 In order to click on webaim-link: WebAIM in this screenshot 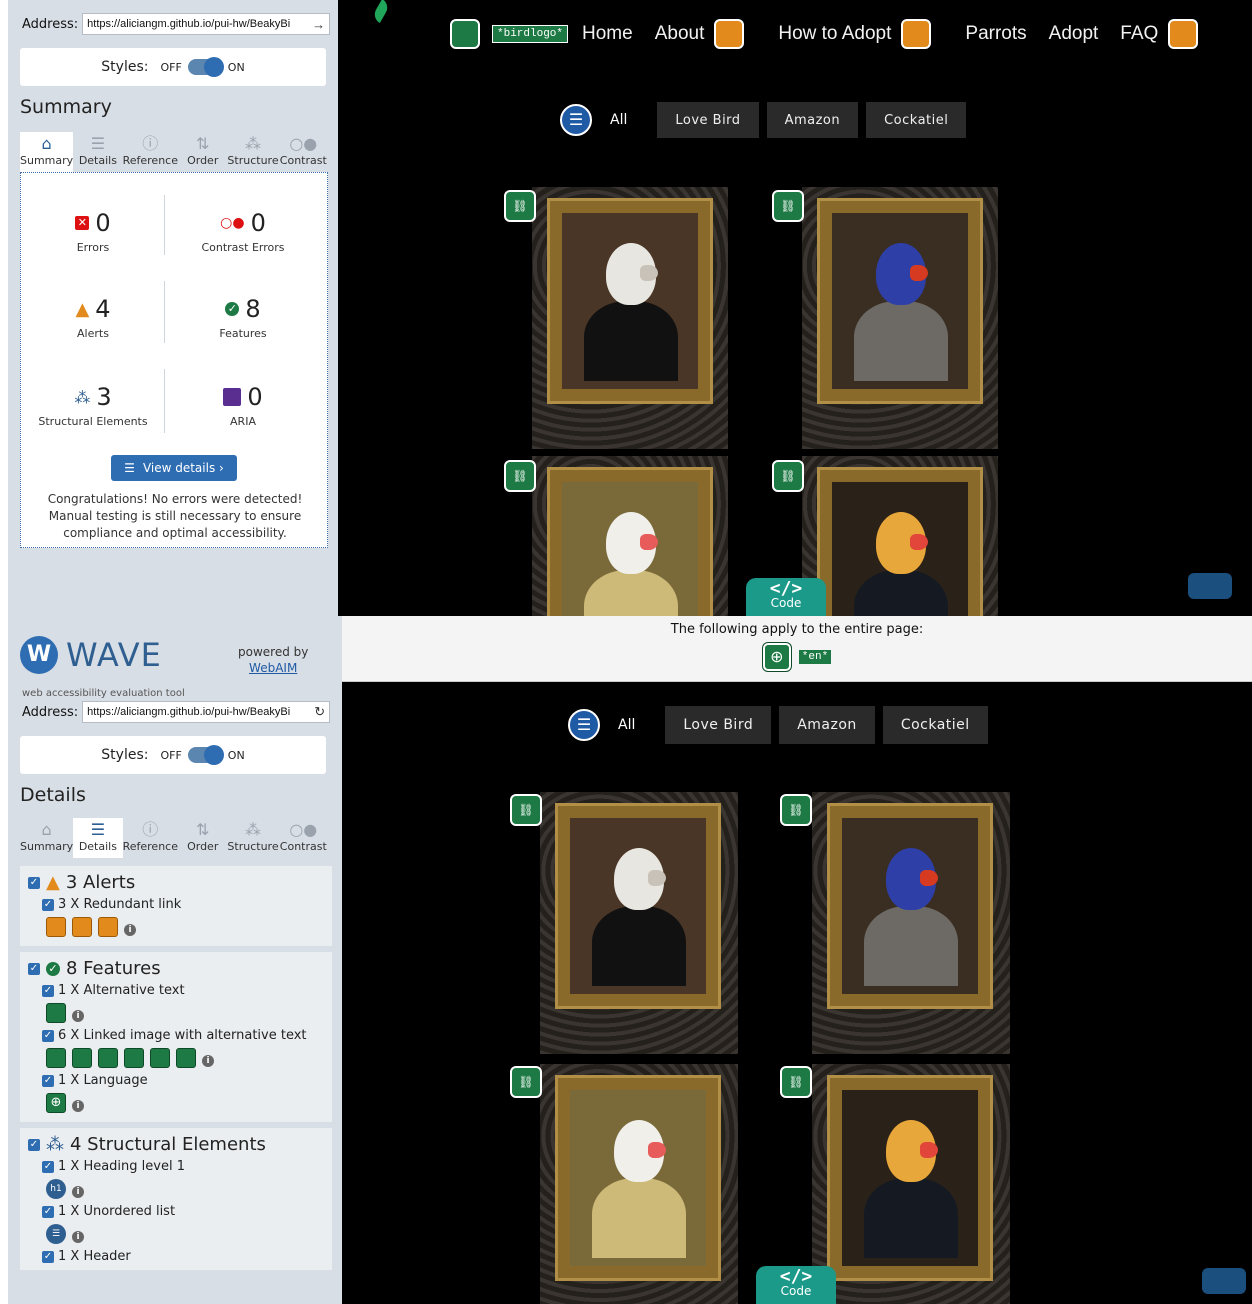, I will do `click(273, 668)`.